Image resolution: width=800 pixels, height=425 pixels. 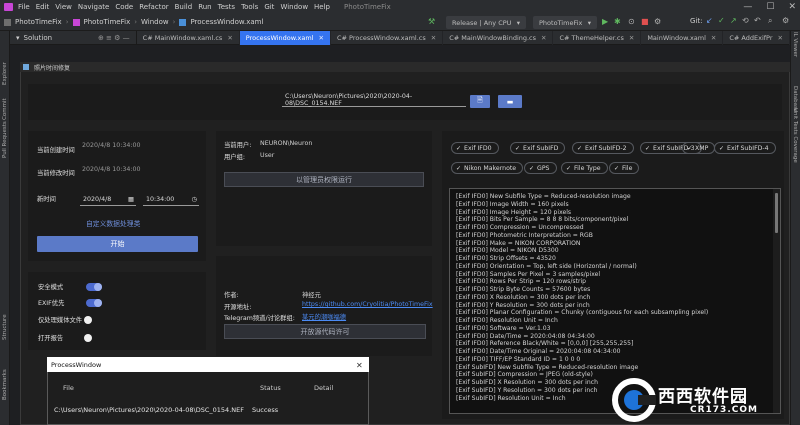 What do you see at coordinates (795, 135) in the screenshot?
I see `right-tool-unit-tests-coverage: Unit Tests Coverage` at bounding box center [795, 135].